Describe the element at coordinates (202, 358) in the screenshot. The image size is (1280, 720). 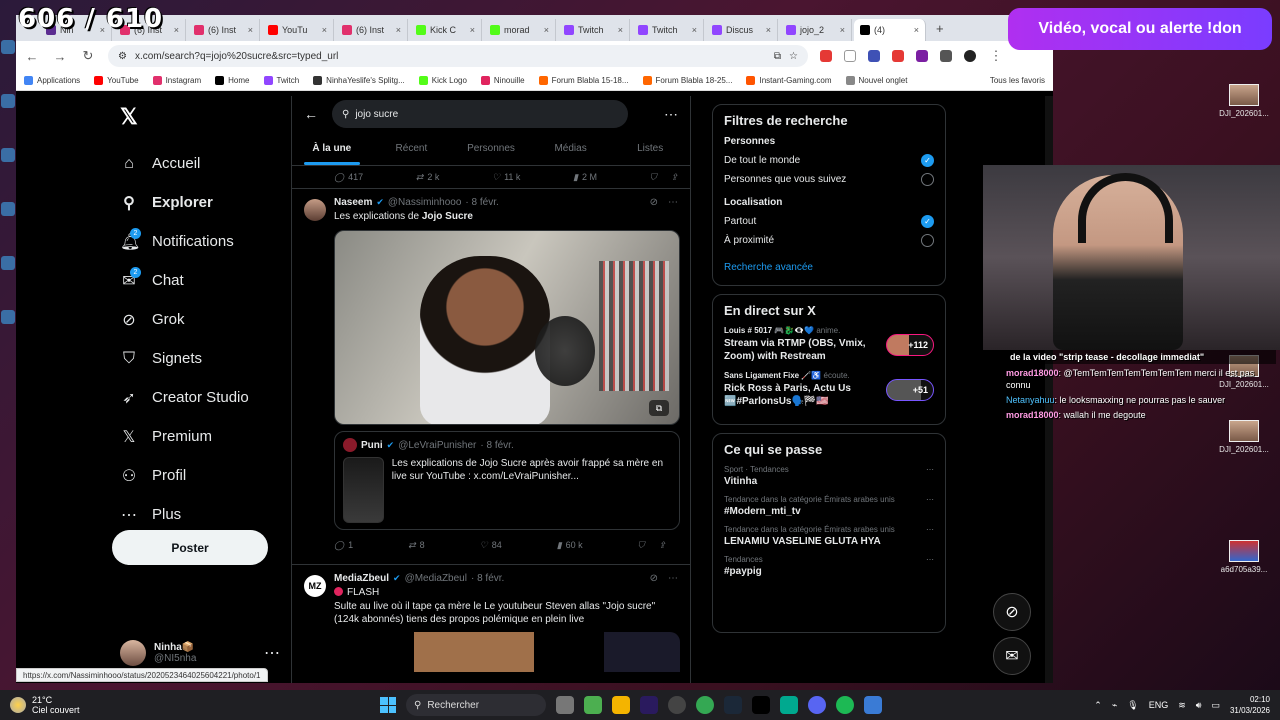
I see `nav-item-signets: ⛉ Signets` at that location.